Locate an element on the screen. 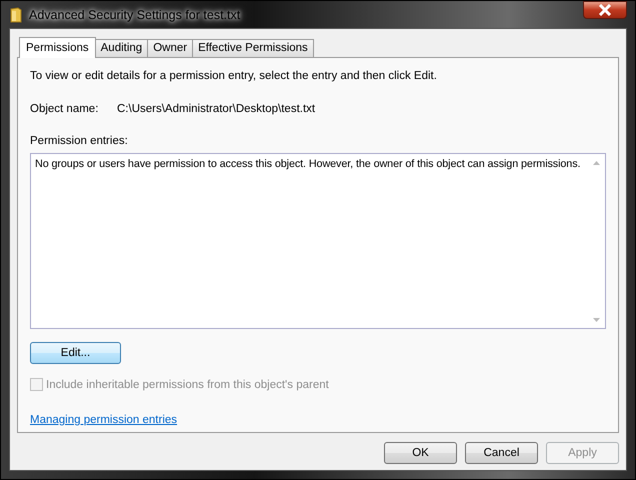  close-icon is located at coordinates (605, 10).